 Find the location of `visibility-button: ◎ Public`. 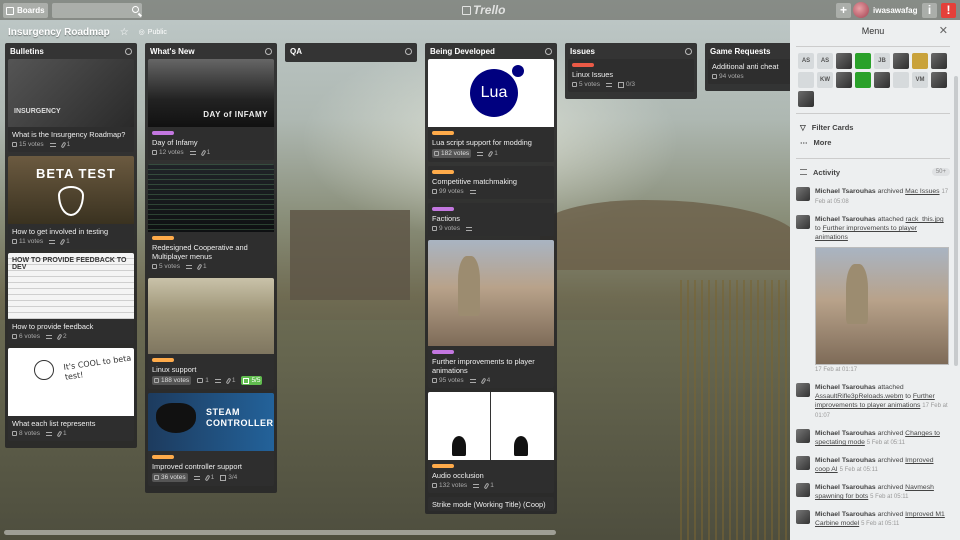

visibility-button: ◎ Public is located at coordinates (152, 32).